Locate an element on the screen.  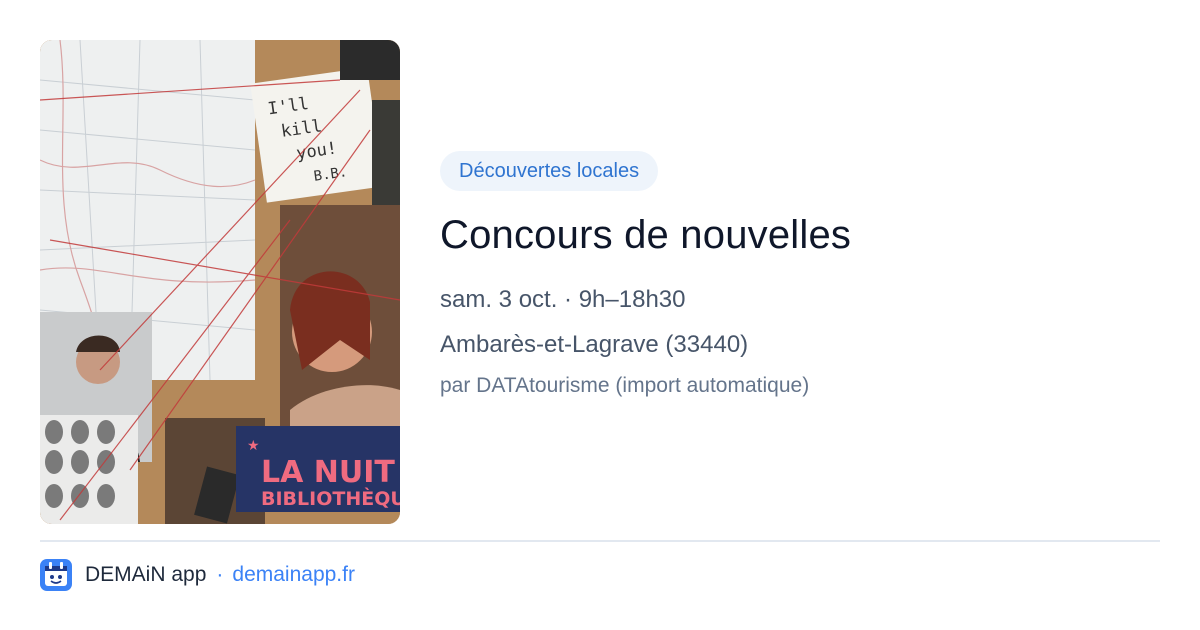
app-logo-icon is located at coordinates (56, 575).